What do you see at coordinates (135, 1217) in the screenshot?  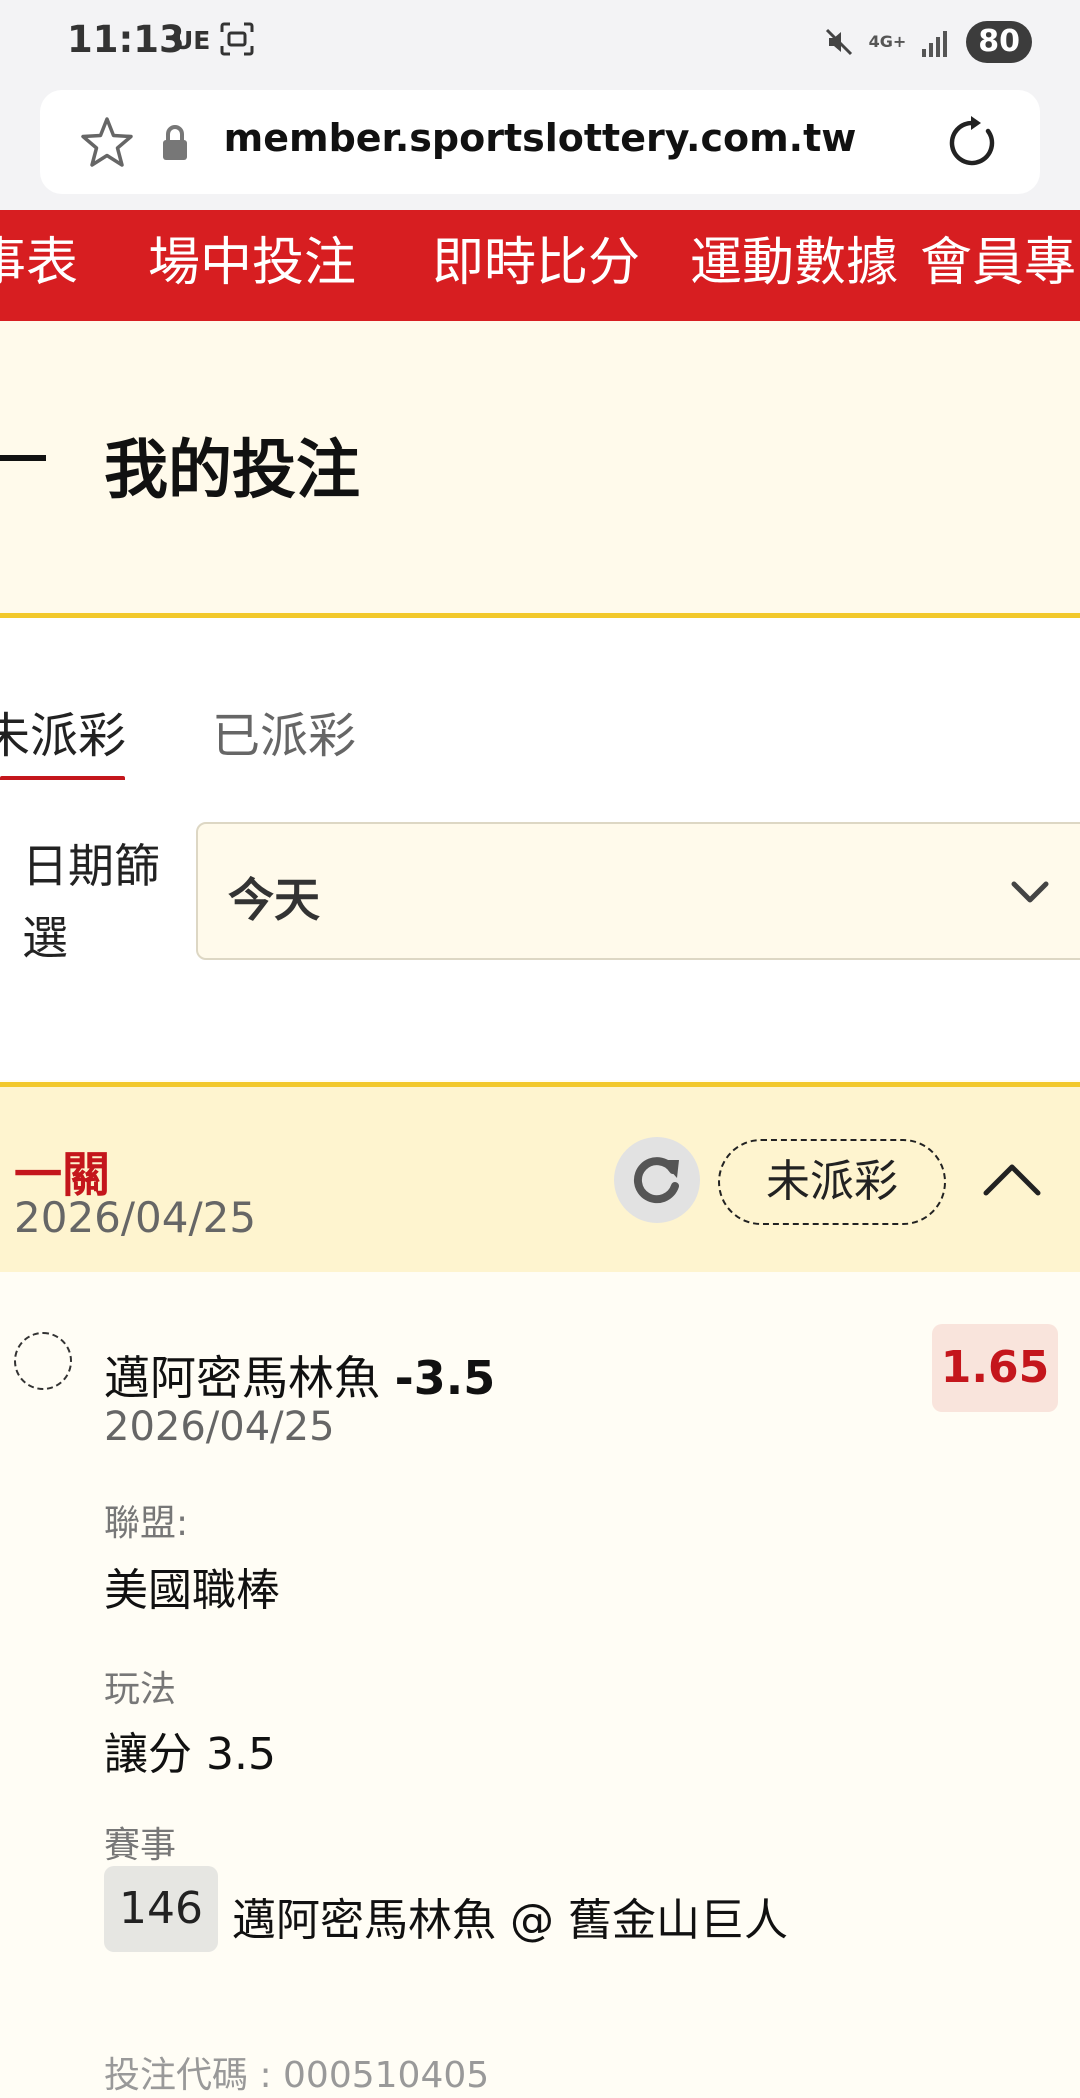 I see `bet-group-date: 2026/04/25` at bounding box center [135, 1217].